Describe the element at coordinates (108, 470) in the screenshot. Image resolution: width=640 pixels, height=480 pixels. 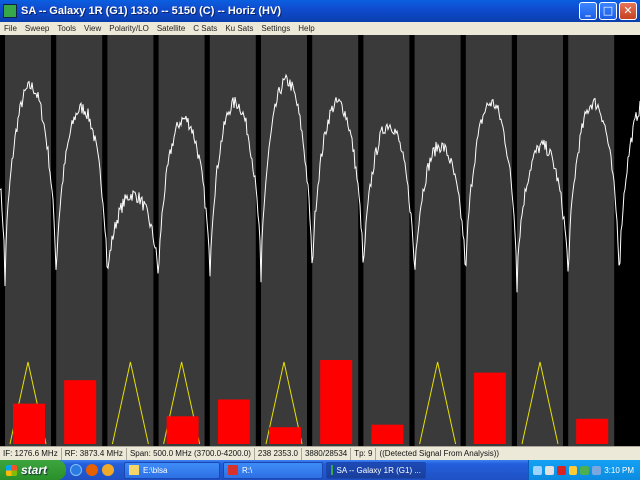
I see `media-player-icon` at that location.